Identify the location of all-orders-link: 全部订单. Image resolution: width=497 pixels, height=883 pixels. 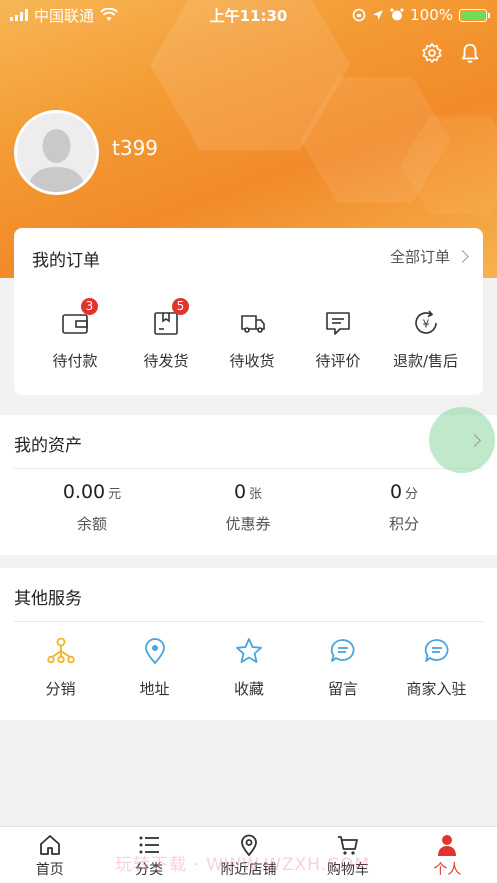
(429, 256).